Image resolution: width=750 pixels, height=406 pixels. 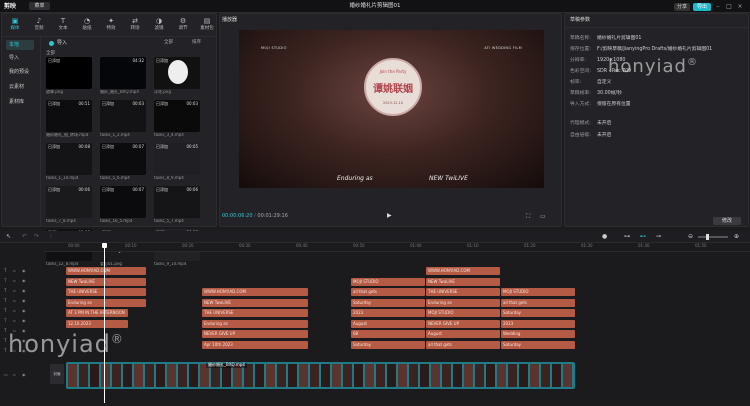 What do you see at coordinates (463, 323) in the screenshot?
I see `text-clip: NEVER GIVE UP` at bounding box center [463, 323].